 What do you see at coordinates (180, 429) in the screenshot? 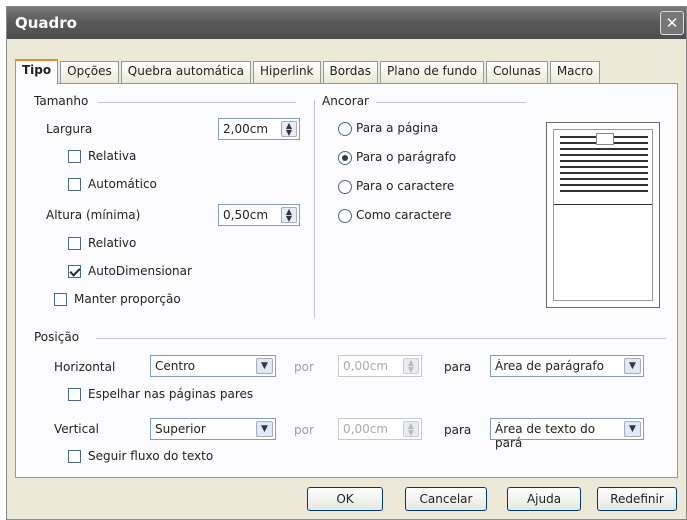
I see `vertical-value: Superior` at bounding box center [180, 429].